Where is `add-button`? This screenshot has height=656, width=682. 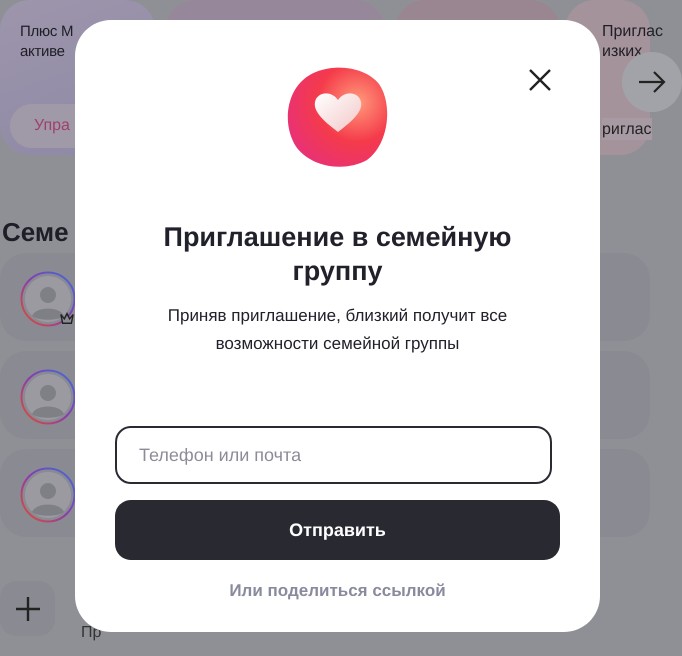 add-button is located at coordinates (27, 608).